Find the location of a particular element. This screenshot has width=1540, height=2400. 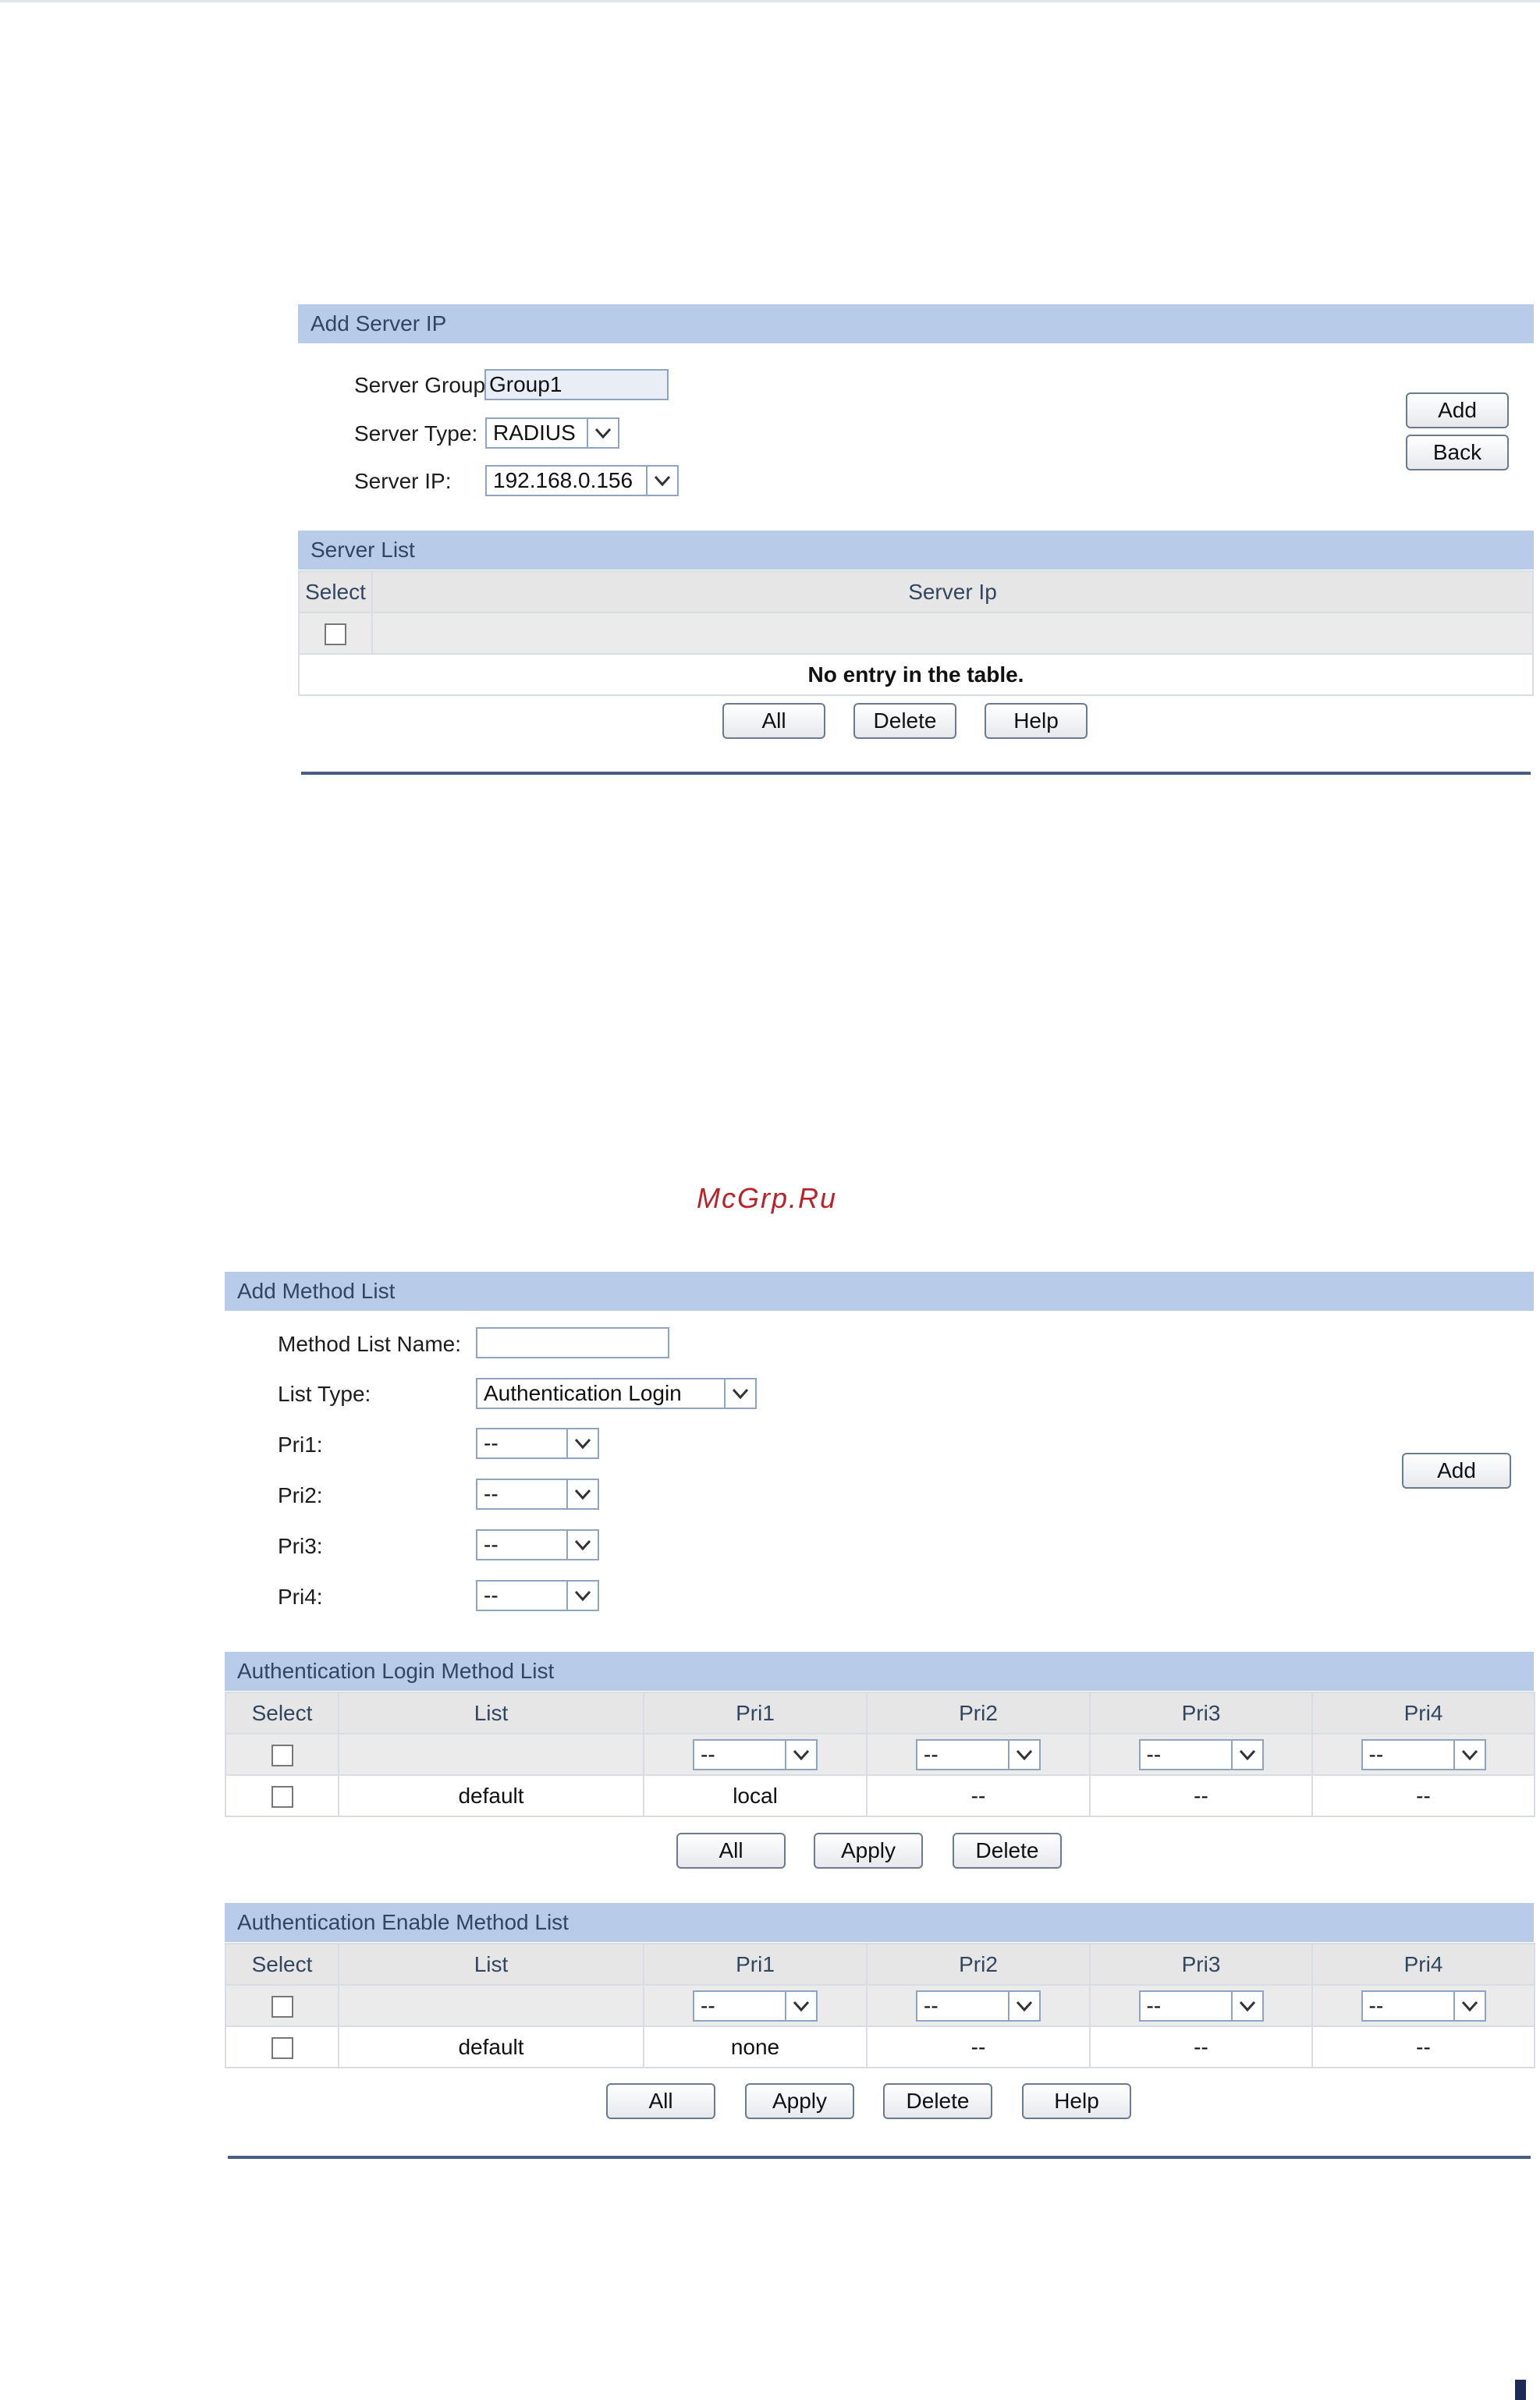

list-type-select: Authentication Login is located at coordinates (616, 1393).